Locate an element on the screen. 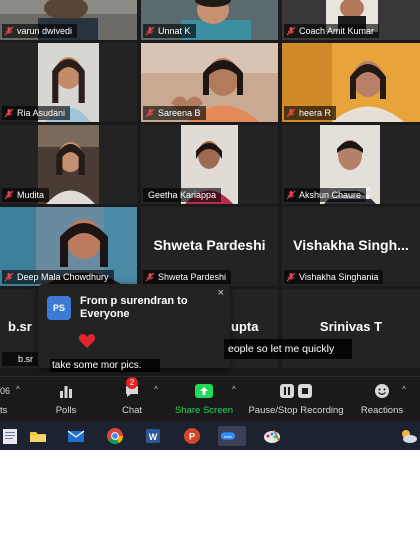 The image size is (420, 560). tile-varun: varun dwivedi is located at coordinates (68, 20).